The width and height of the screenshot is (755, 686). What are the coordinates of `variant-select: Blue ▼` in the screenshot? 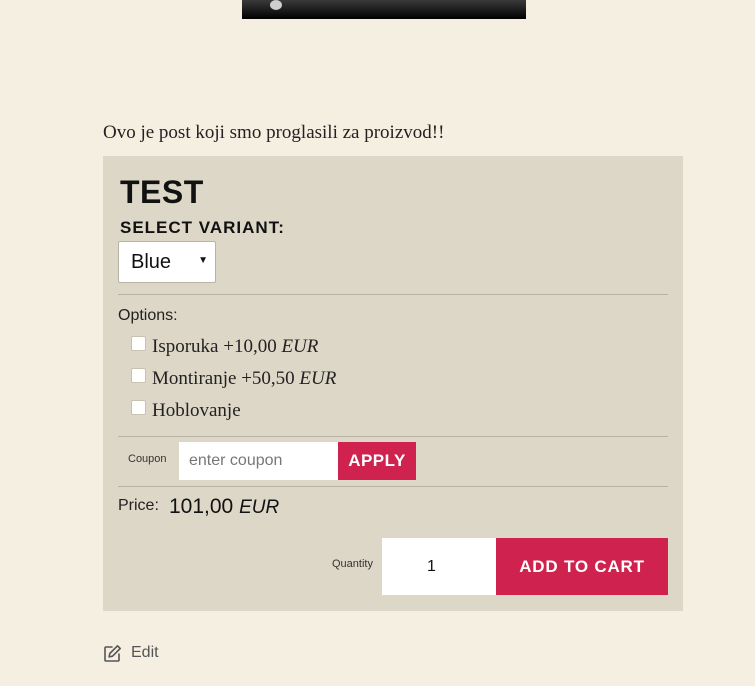 It's located at (167, 262).